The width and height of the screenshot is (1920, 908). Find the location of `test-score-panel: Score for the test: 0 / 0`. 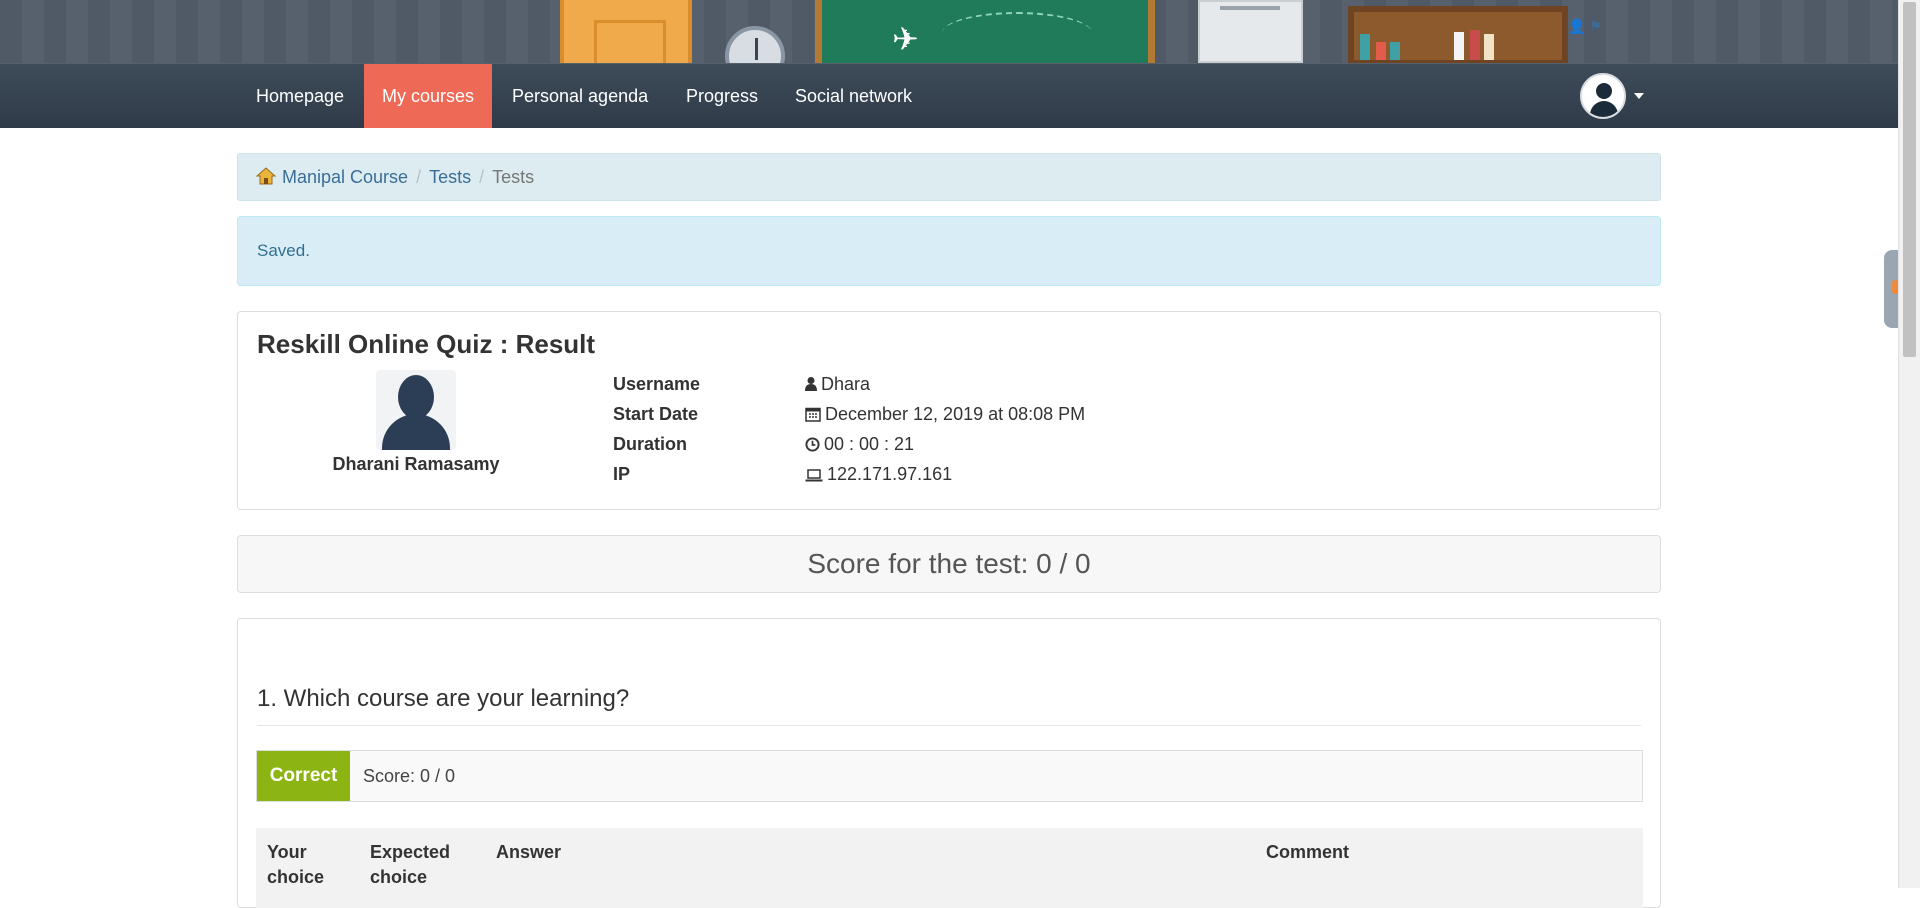

test-score-panel: Score for the test: 0 / 0 is located at coordinates (949, 564).